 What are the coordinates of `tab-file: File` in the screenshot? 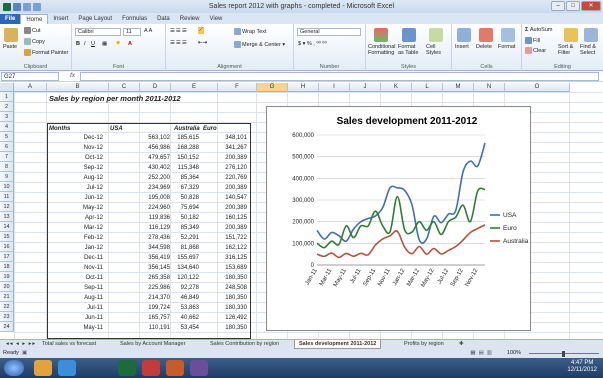 It's located at (10, 19).